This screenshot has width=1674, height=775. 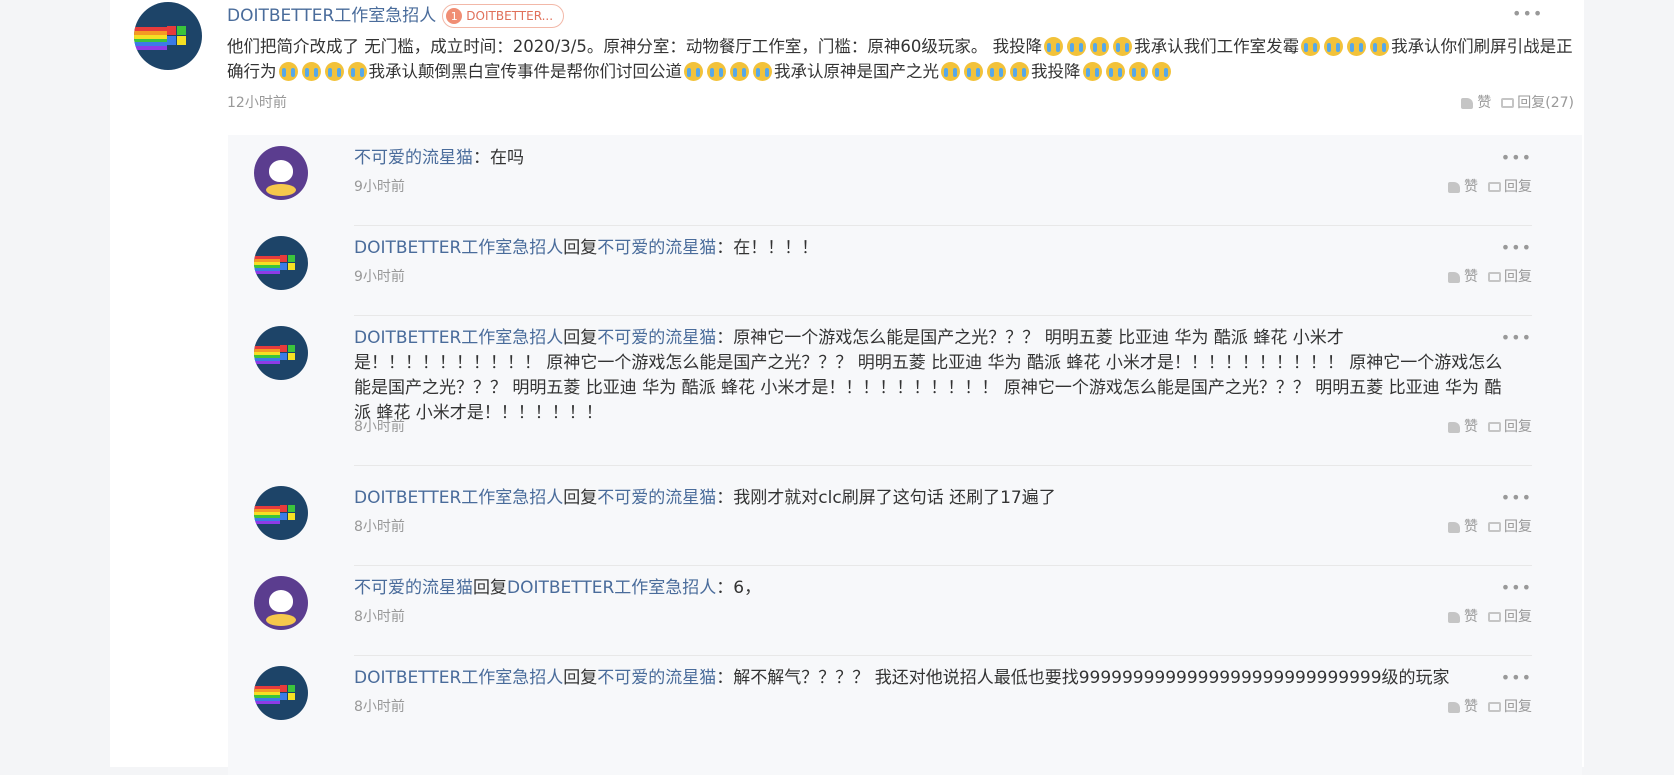 What do you see at coordinates (379, 277) in the screenshot?
I see `reply-time: 9小时前` at bounding box center [379, 277].